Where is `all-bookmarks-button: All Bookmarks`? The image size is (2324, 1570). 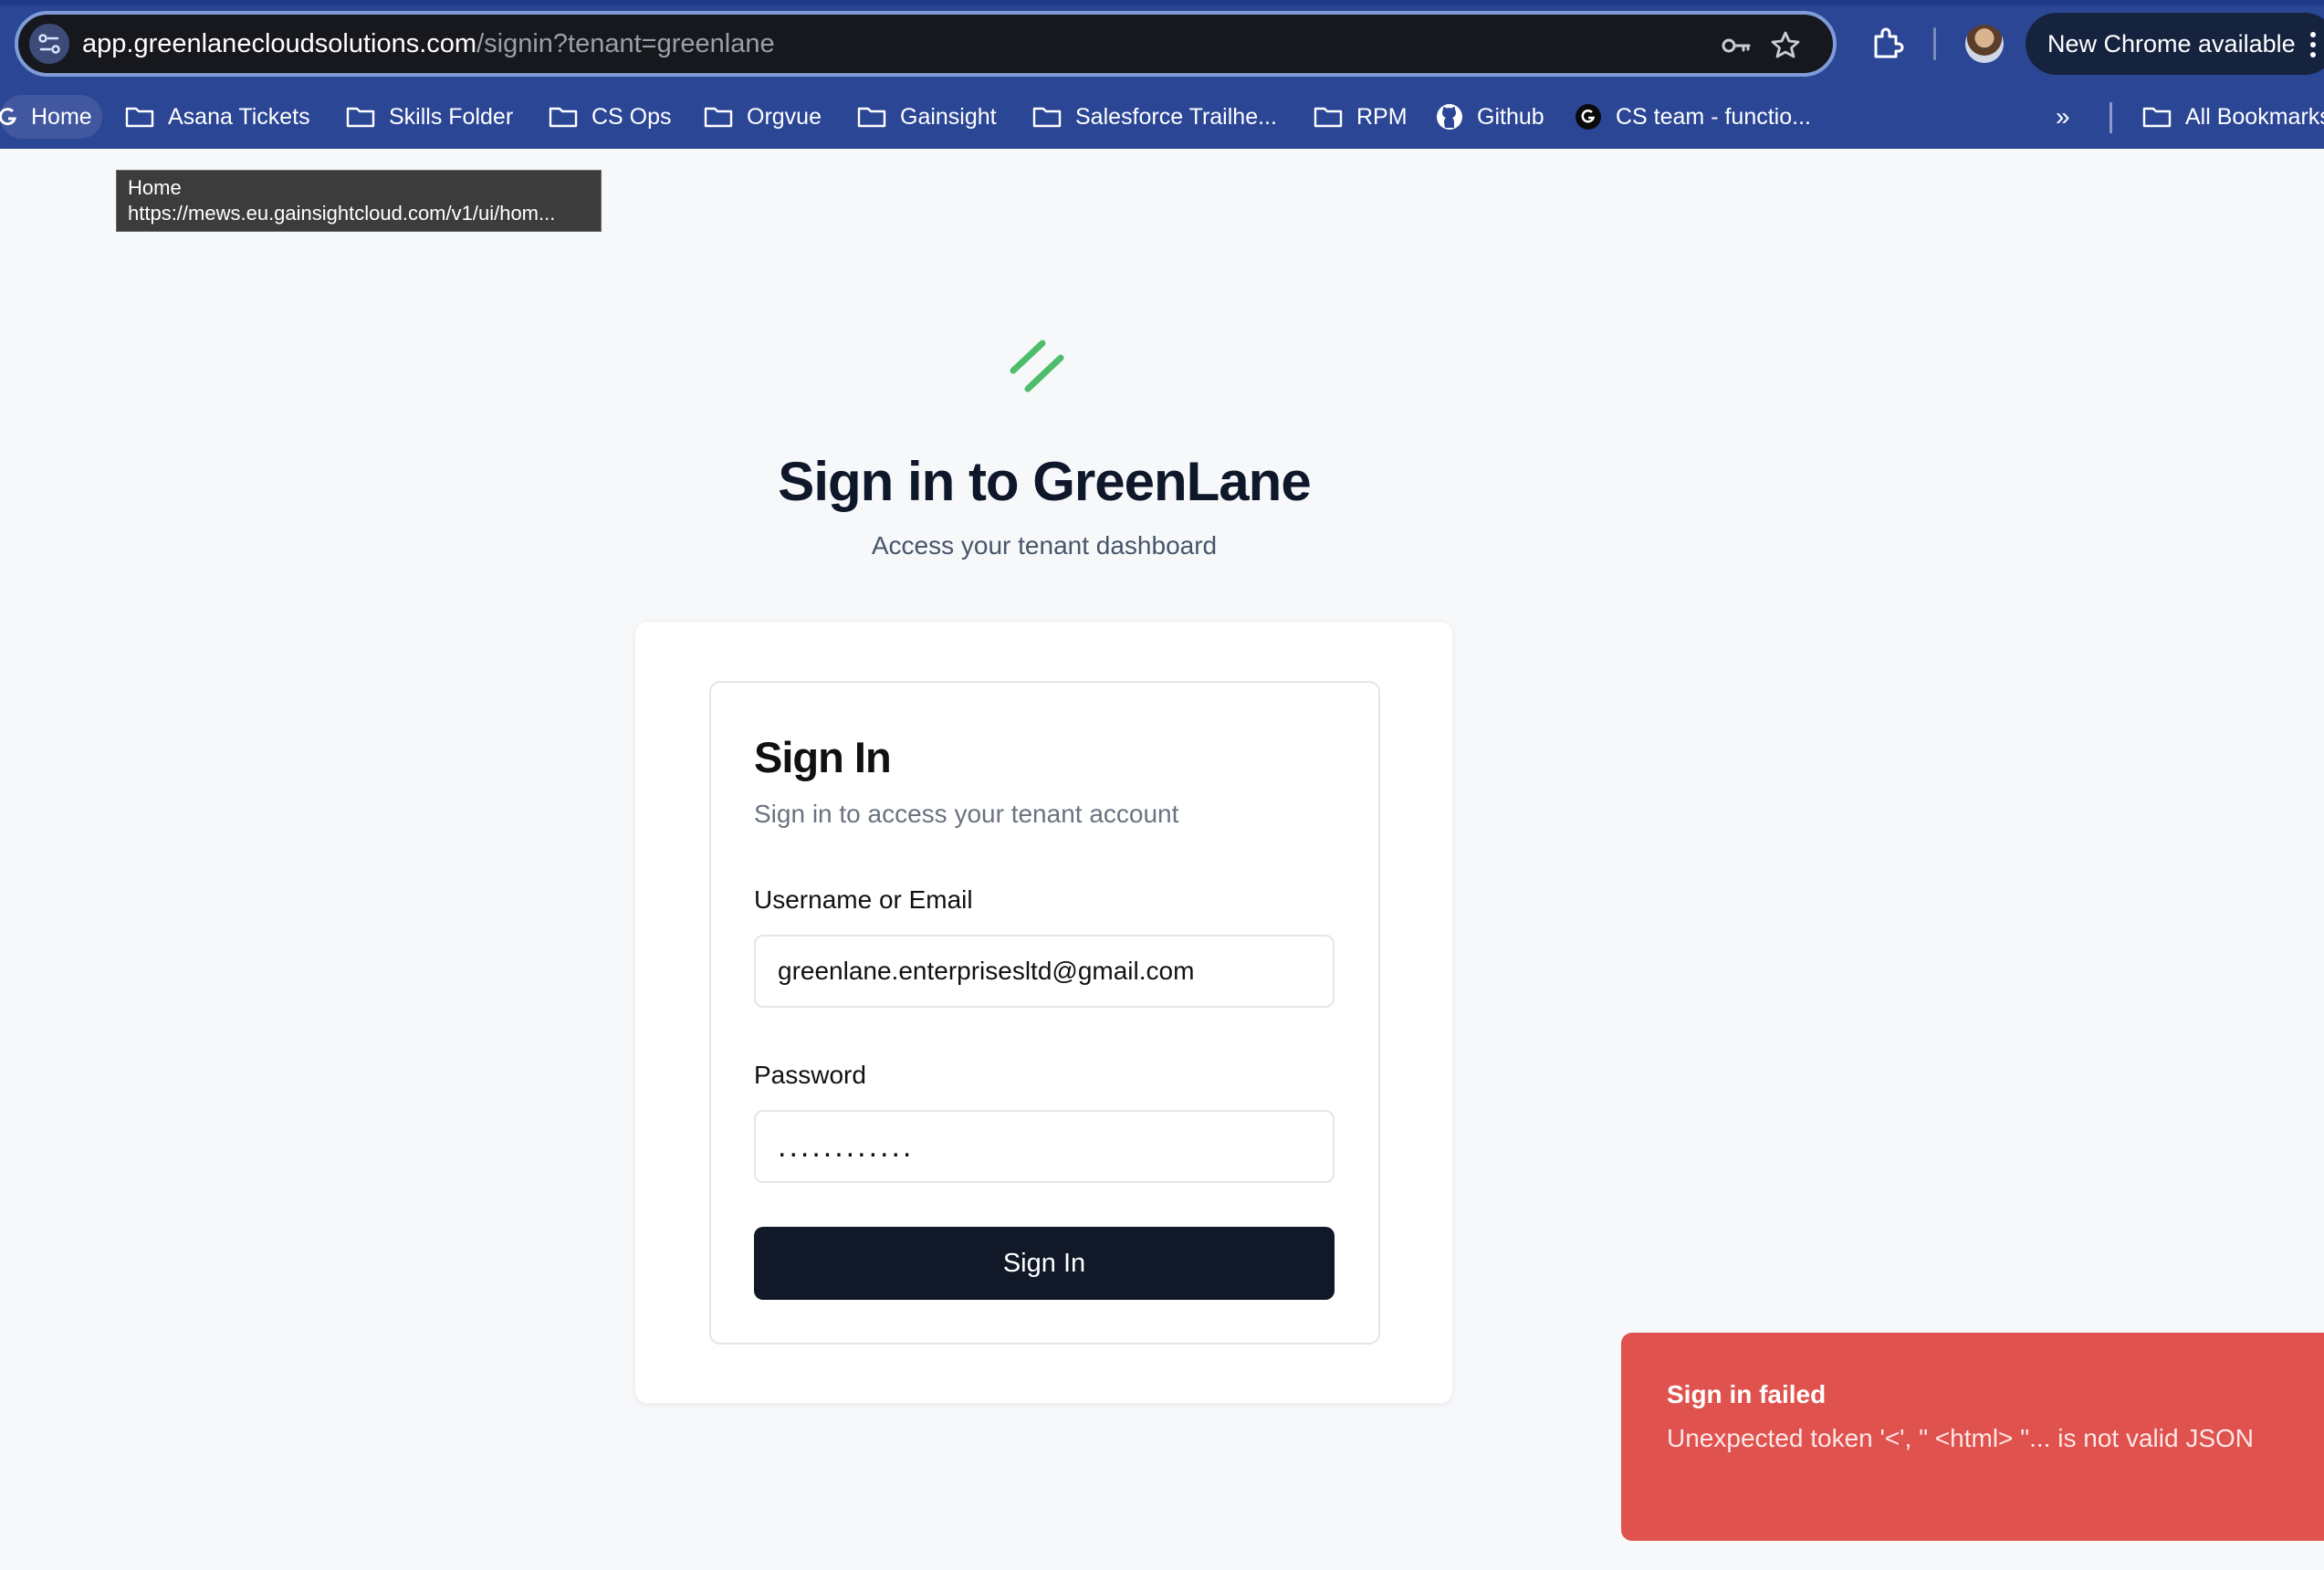
all-bookmarks-button: All Bookmarks is located at coordinates (2232, 117).